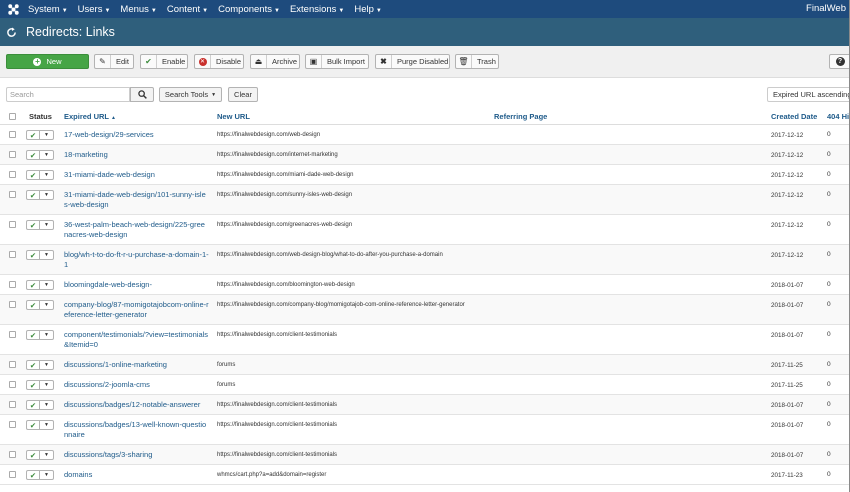 The width and height of the screenshot is (850, 492). What do you see at coordinates (839, 61) in the screenshot?
I see `help-button: ?` at bounding box center [839, 61].